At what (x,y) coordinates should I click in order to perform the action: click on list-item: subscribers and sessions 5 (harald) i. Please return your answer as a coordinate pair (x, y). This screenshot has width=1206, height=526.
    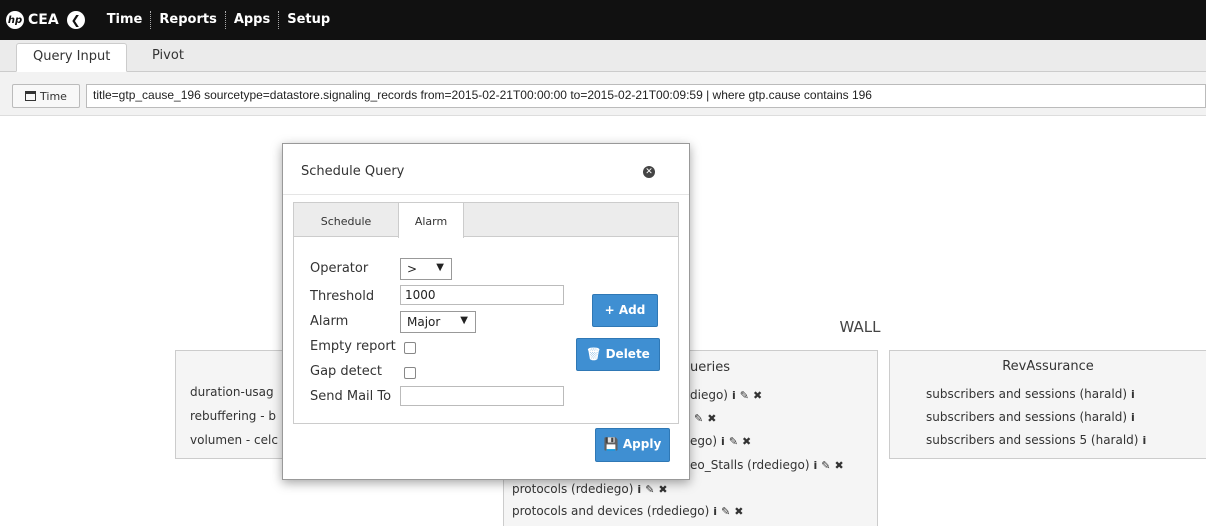
    Looking at the image, I should click on (1036, 440).